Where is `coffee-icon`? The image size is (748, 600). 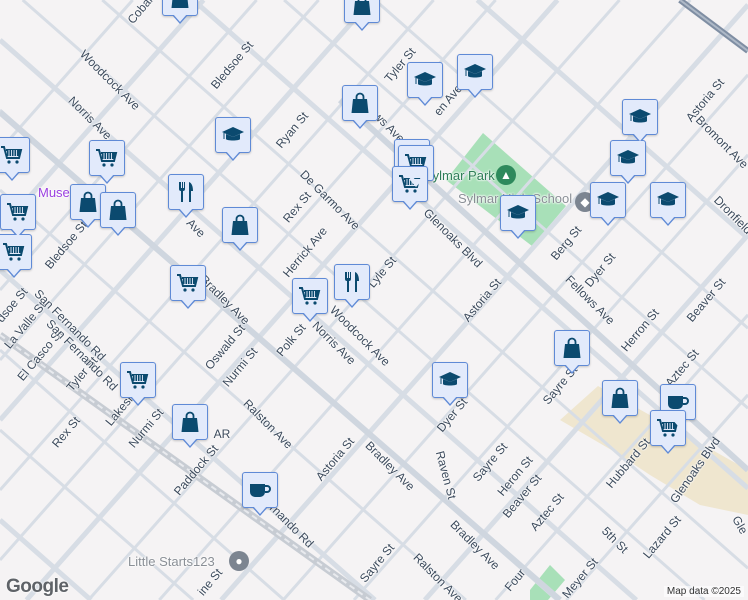 coffee-icon is located at coordinates (260, 490).